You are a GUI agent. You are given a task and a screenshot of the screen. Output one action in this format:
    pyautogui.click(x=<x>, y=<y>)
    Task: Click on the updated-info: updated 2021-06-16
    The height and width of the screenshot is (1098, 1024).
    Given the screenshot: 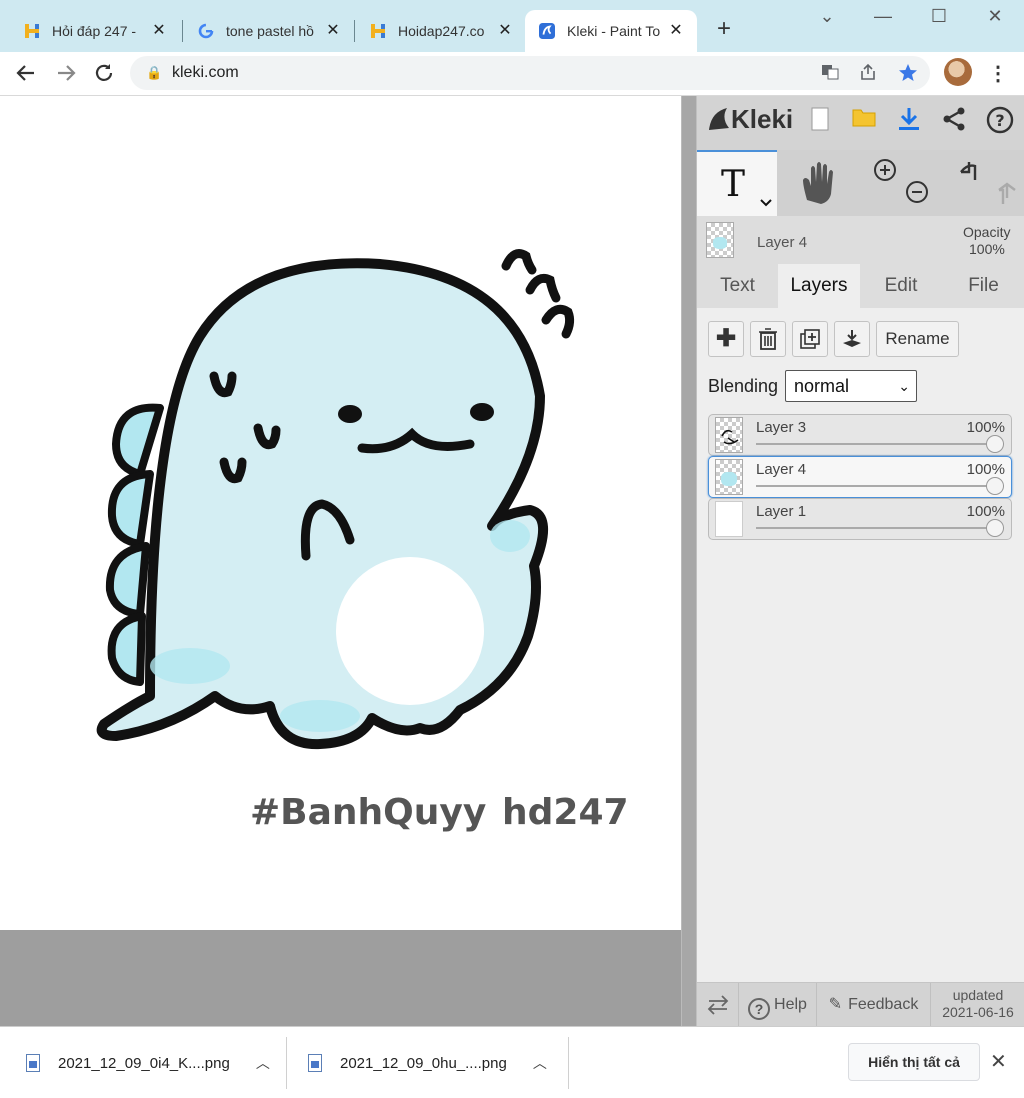 What is the action you would take?
    pyautogui.click(x=977, y=1004)
    